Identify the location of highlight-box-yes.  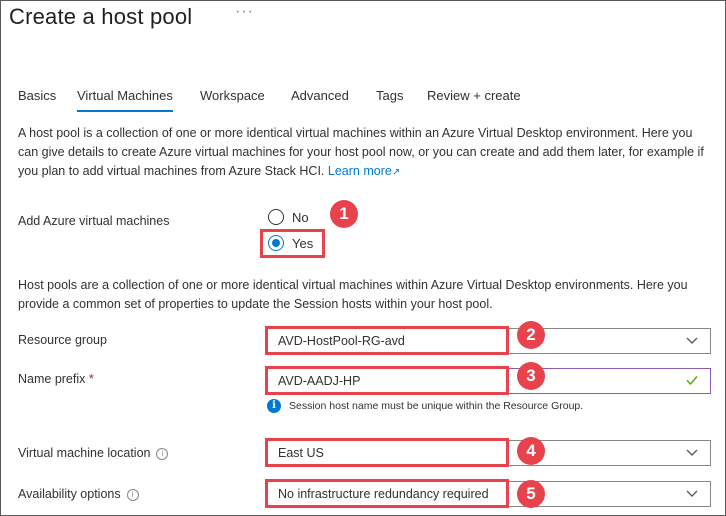
(292, 243).